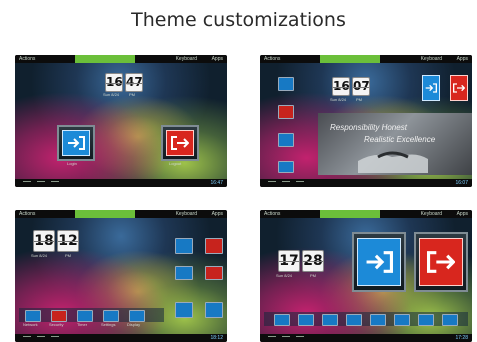  I want to click on dock-display-icon, so click(137, 316).